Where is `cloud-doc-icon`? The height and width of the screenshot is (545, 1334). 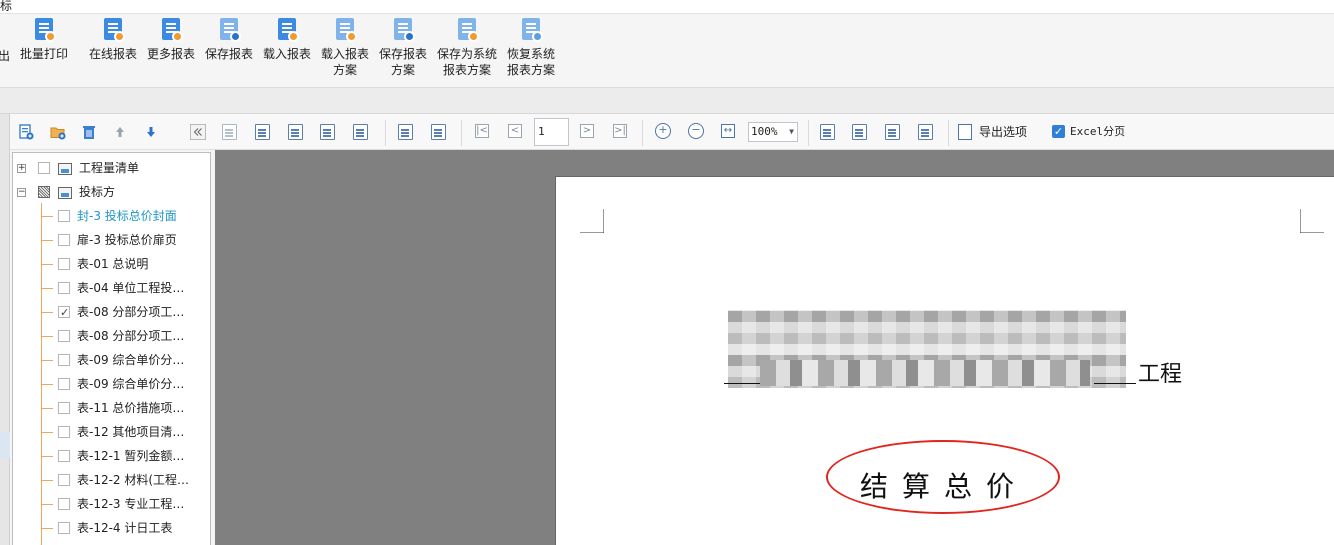 cloud-doc-icon is located at coordinates (113, 31).